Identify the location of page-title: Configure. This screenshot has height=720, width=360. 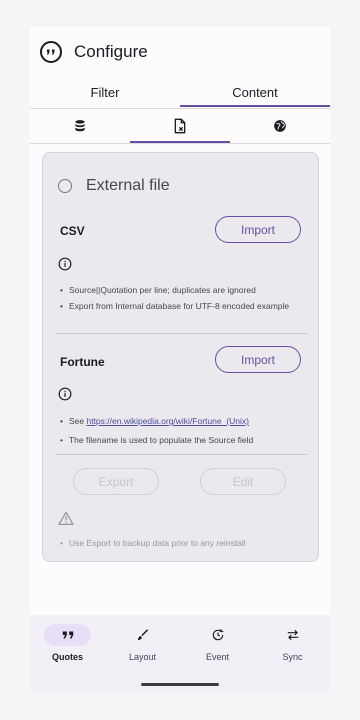
(111, 51).